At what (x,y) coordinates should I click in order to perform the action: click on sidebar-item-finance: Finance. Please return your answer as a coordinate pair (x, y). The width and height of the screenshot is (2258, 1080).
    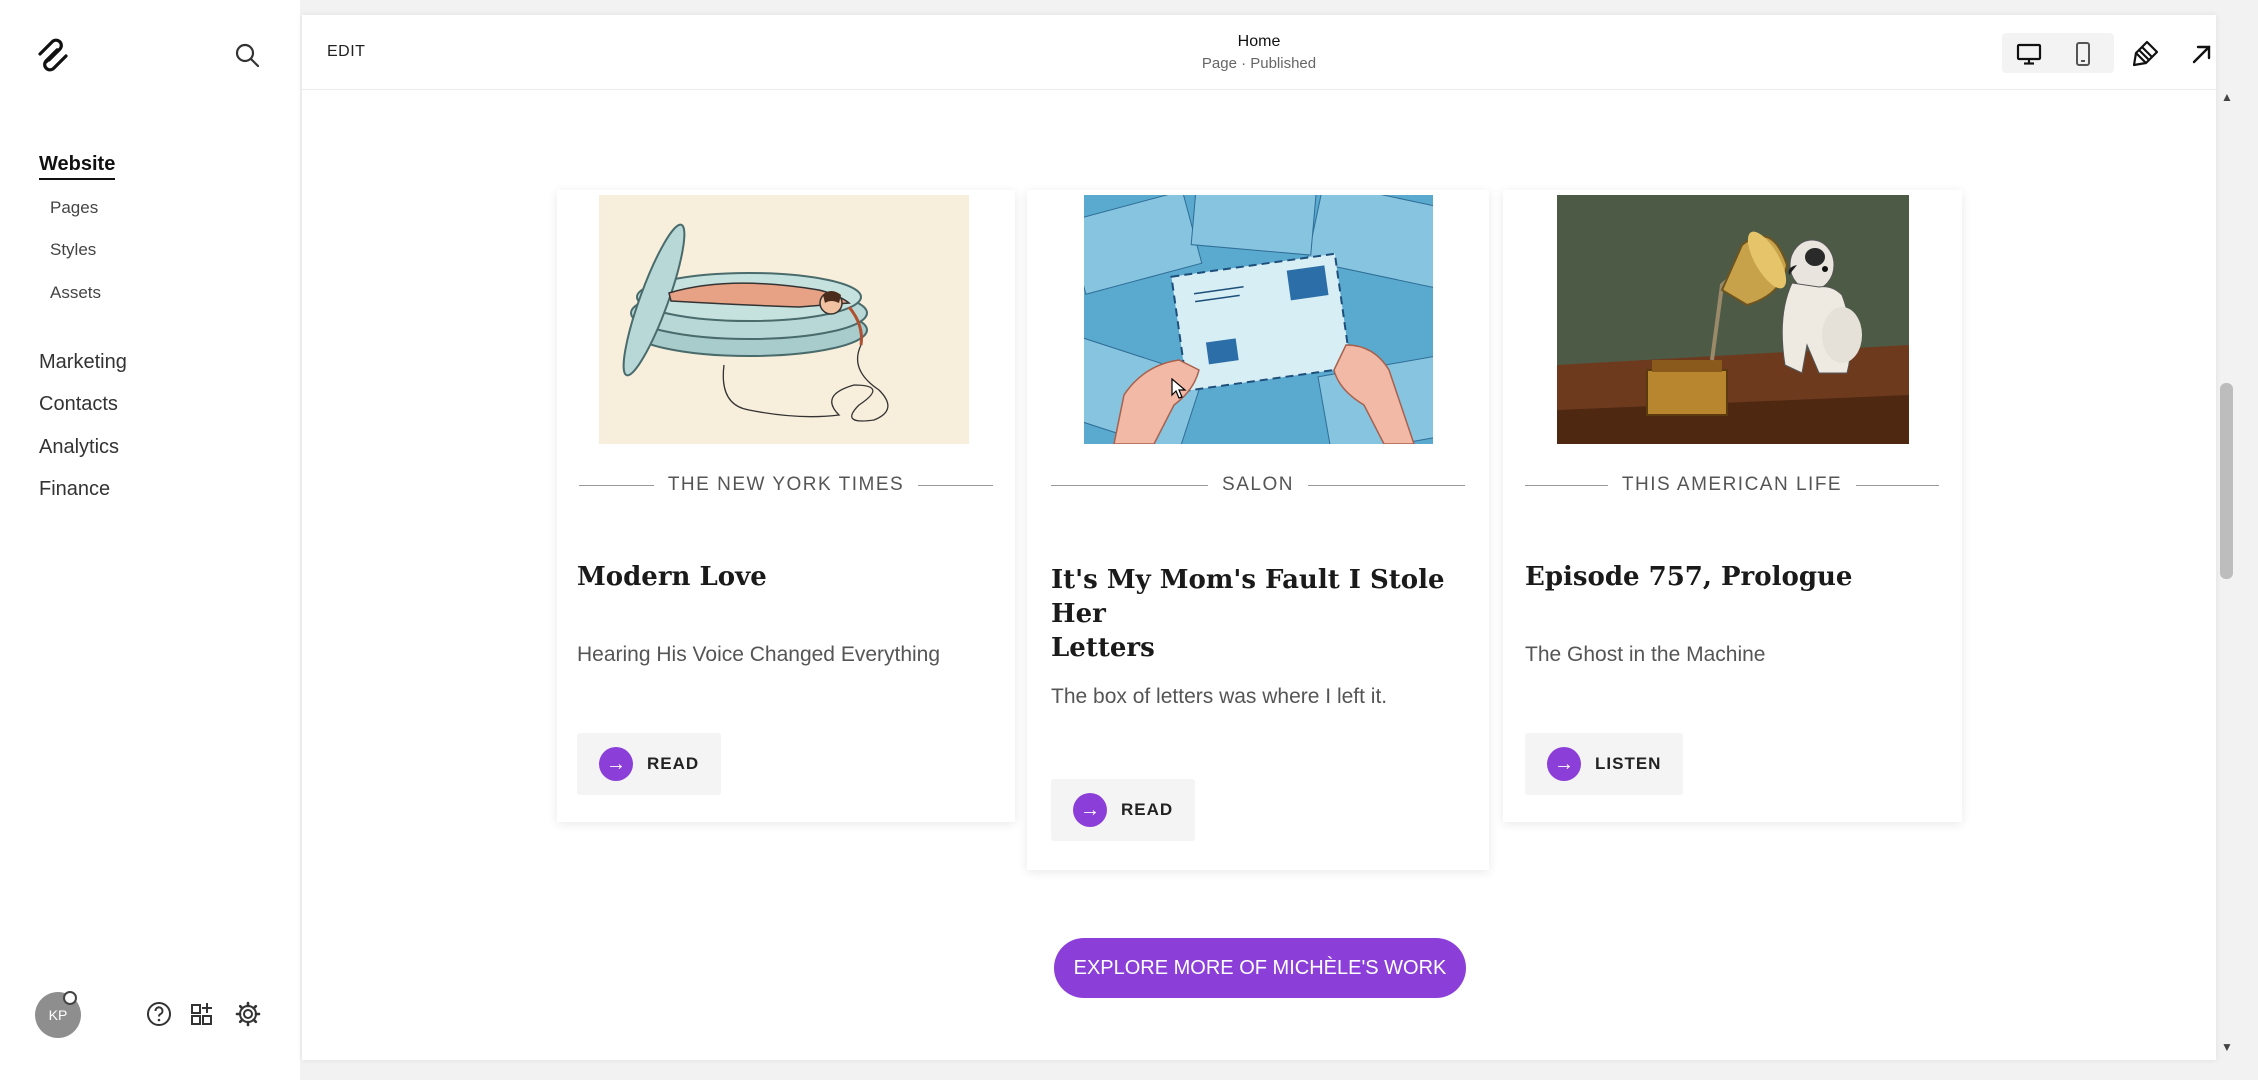
    Looking at the image, I should click on (74, 489).